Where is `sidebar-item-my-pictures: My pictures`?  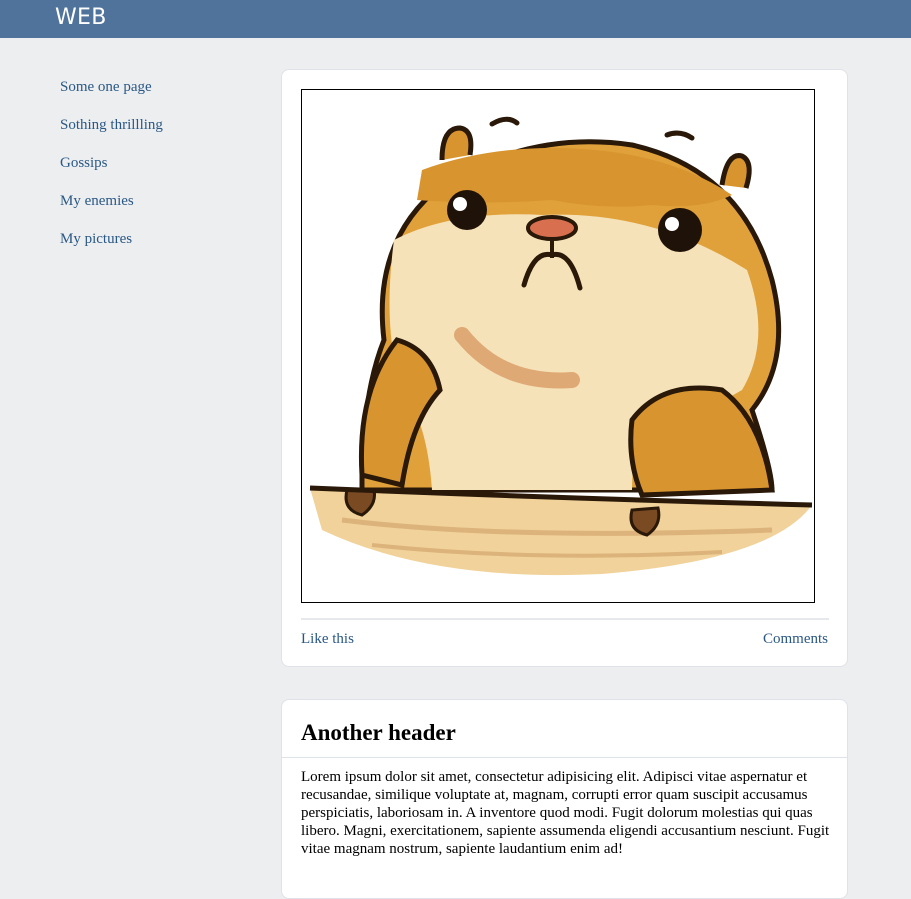
sidebar-item-my-pictures: My pictures is located at coordinates (160, 248).